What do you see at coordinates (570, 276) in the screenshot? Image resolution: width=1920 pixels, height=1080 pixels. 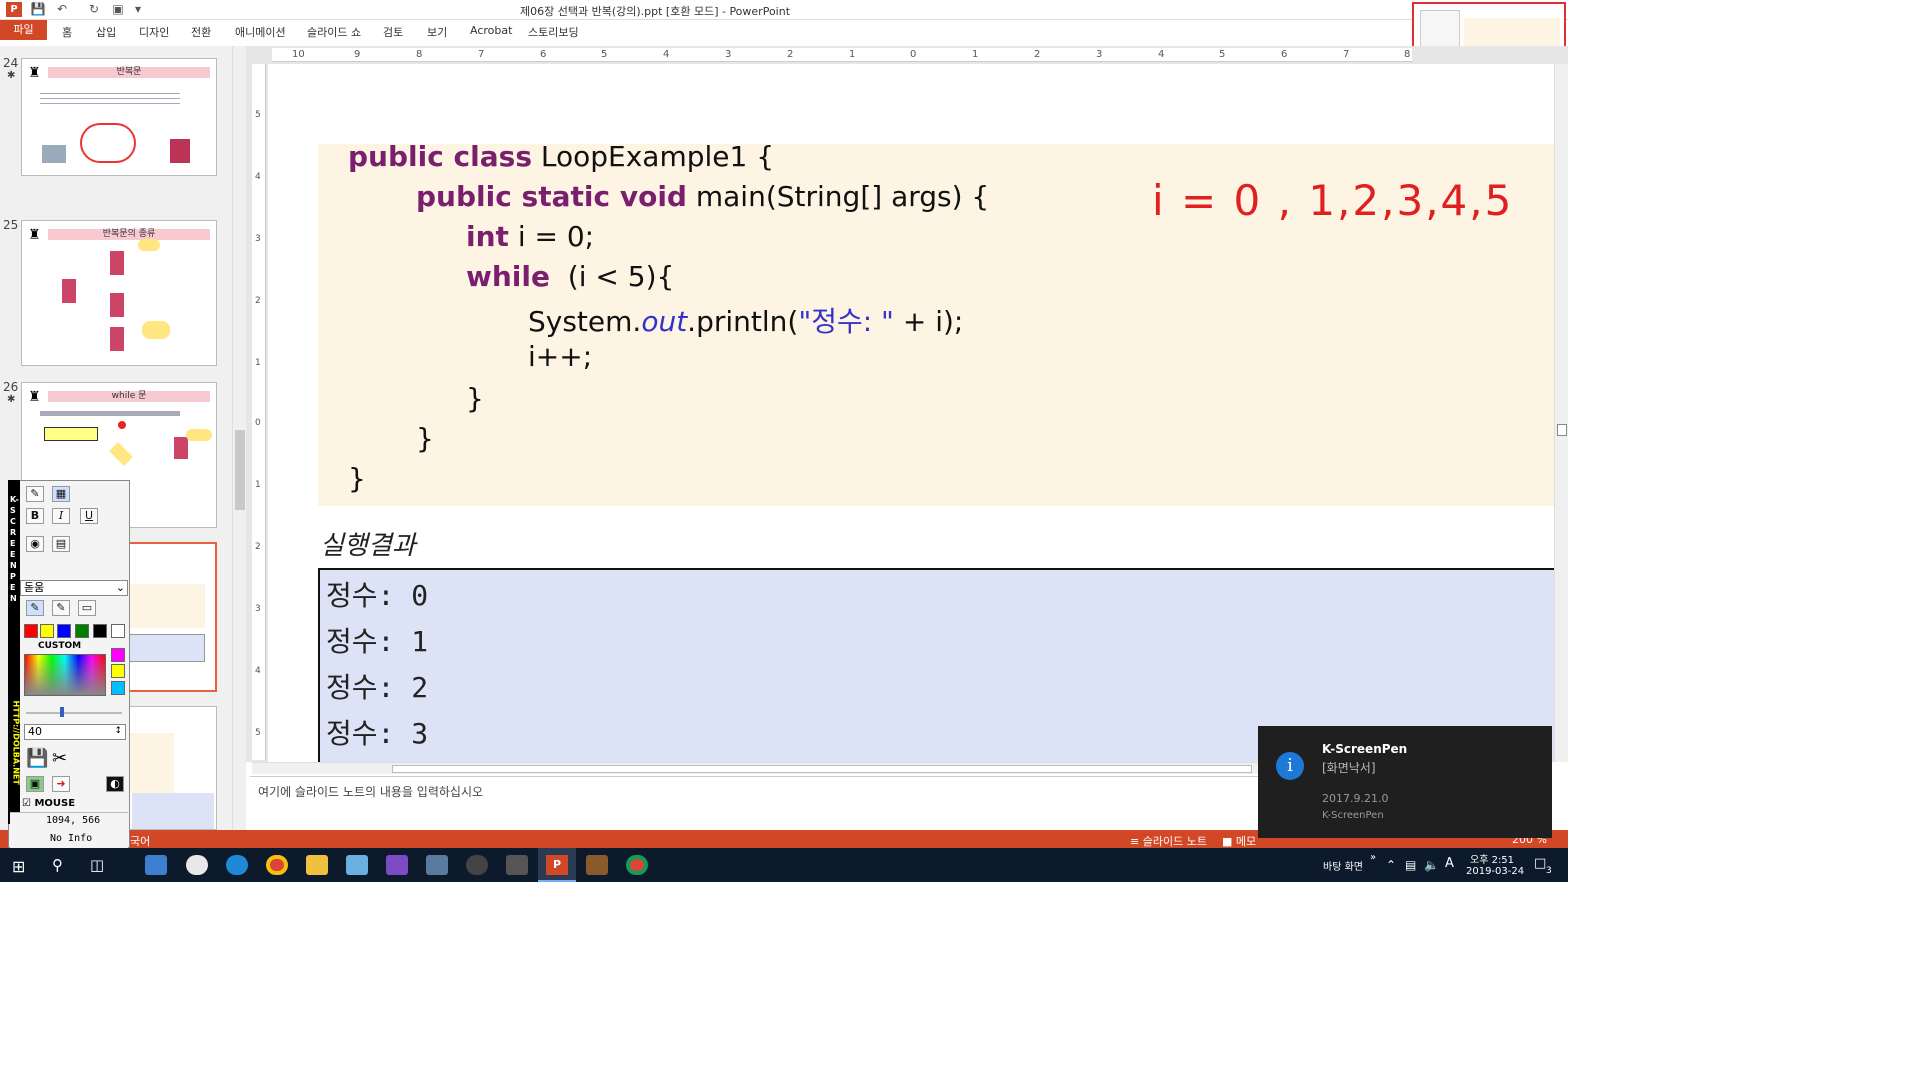 I see `code-line-4: while (i < 5){` at bounding box center [570, 276].